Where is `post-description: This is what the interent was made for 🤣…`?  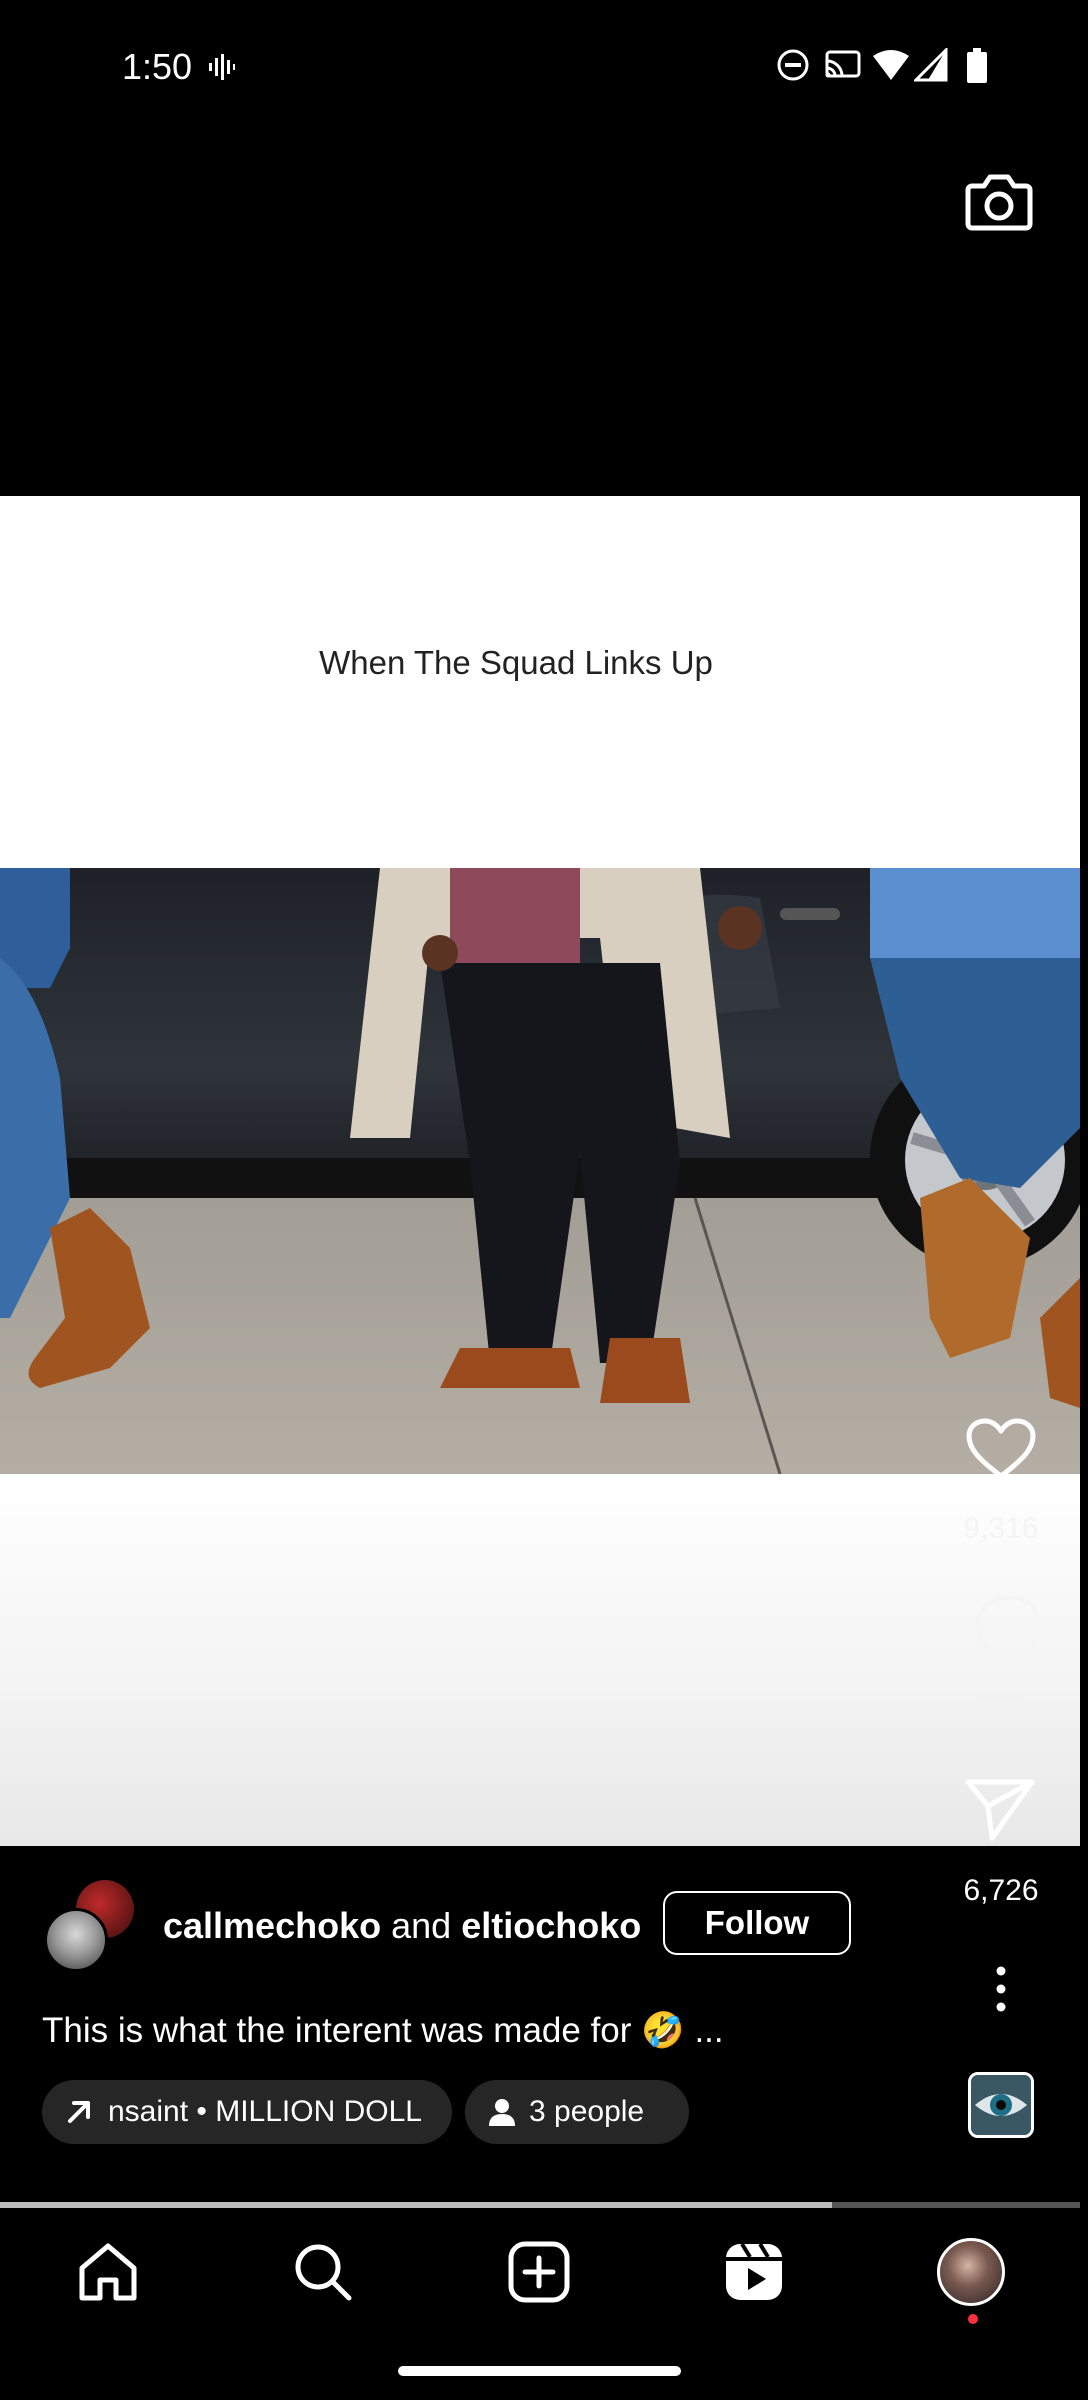 post-description: This is what the interent was made for 🤣… is located at coordinates (383, 2030).